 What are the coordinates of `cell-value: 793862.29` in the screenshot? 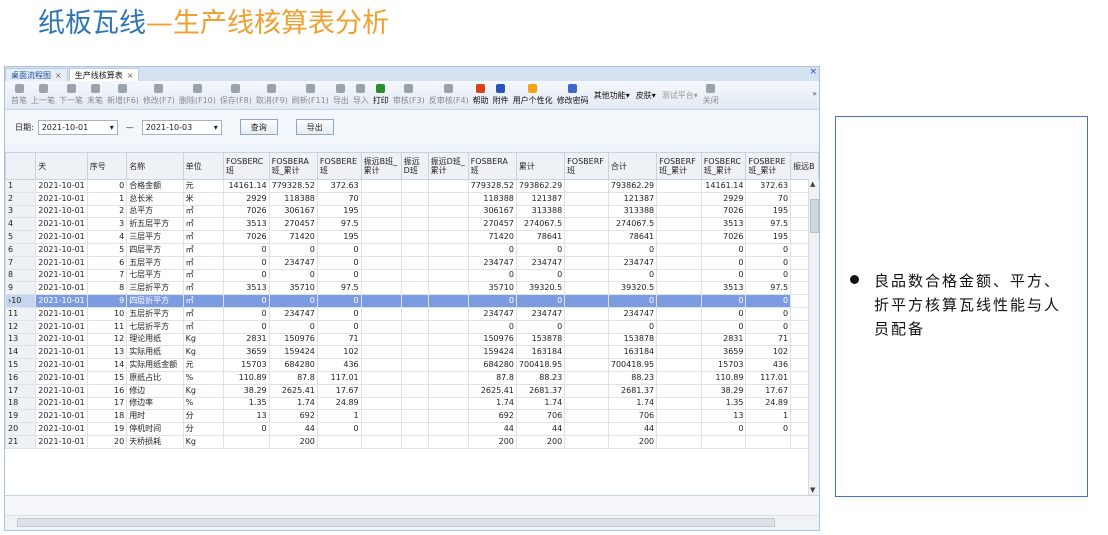 It's located at (540, 186).